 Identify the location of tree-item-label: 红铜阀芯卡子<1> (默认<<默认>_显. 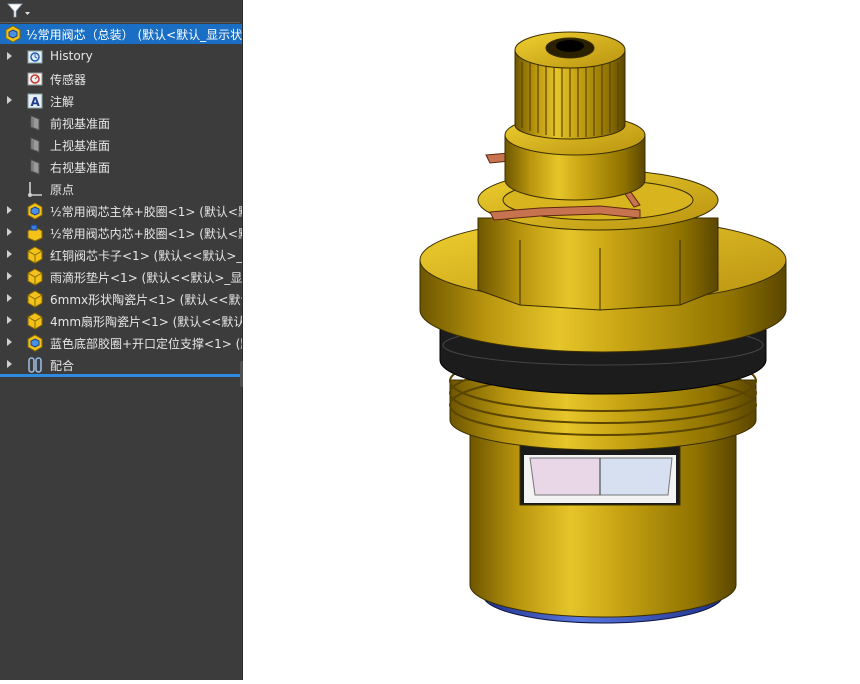
(146, 256).